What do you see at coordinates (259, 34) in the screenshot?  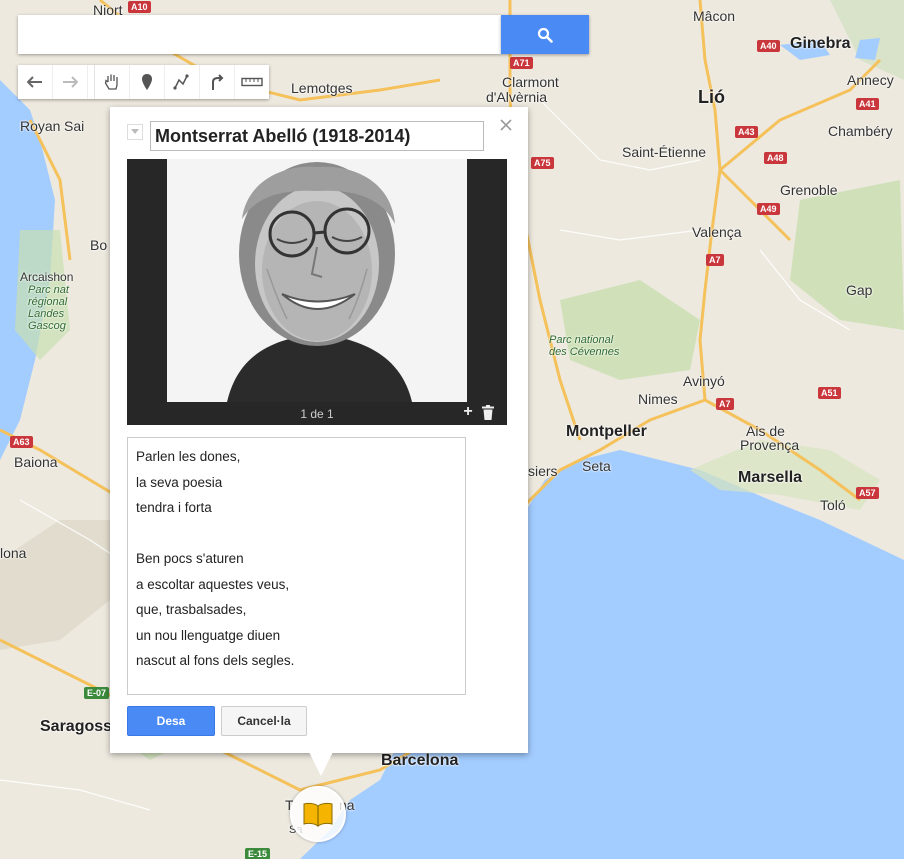 I see `search-input` at bounding box center [259, 34].